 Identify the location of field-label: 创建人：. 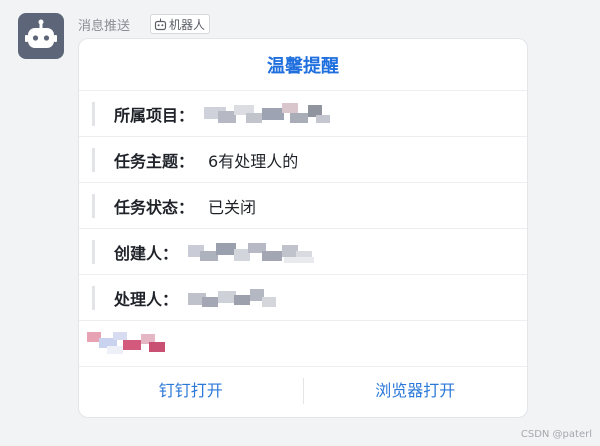
(146, 253).